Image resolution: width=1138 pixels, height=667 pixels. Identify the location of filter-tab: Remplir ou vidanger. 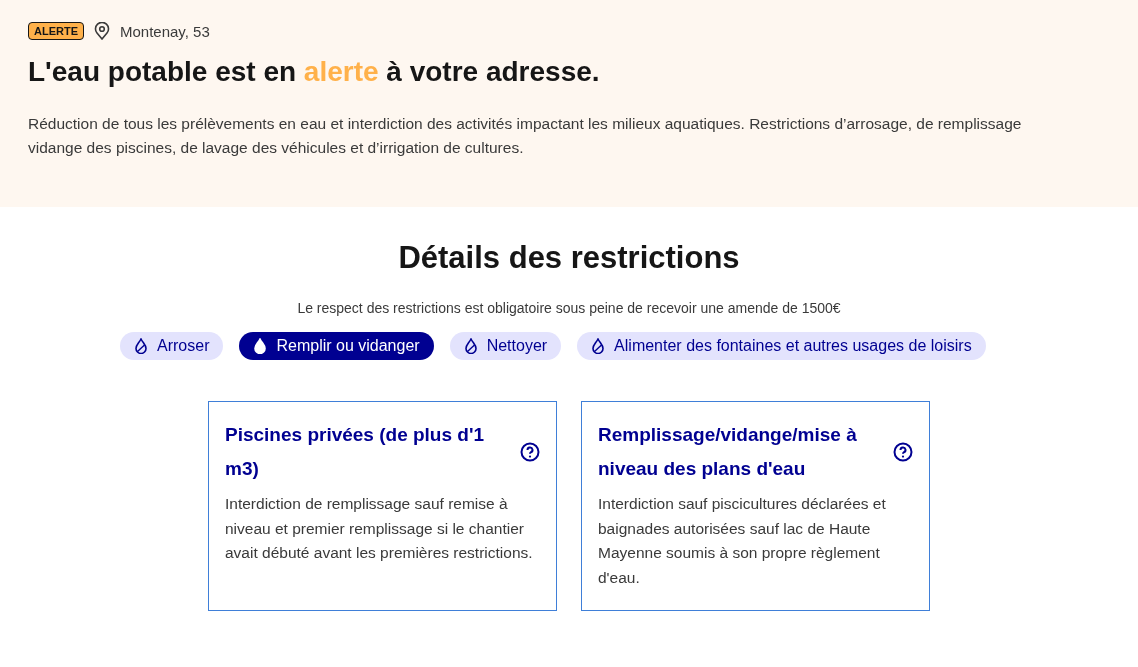
(336, 346).